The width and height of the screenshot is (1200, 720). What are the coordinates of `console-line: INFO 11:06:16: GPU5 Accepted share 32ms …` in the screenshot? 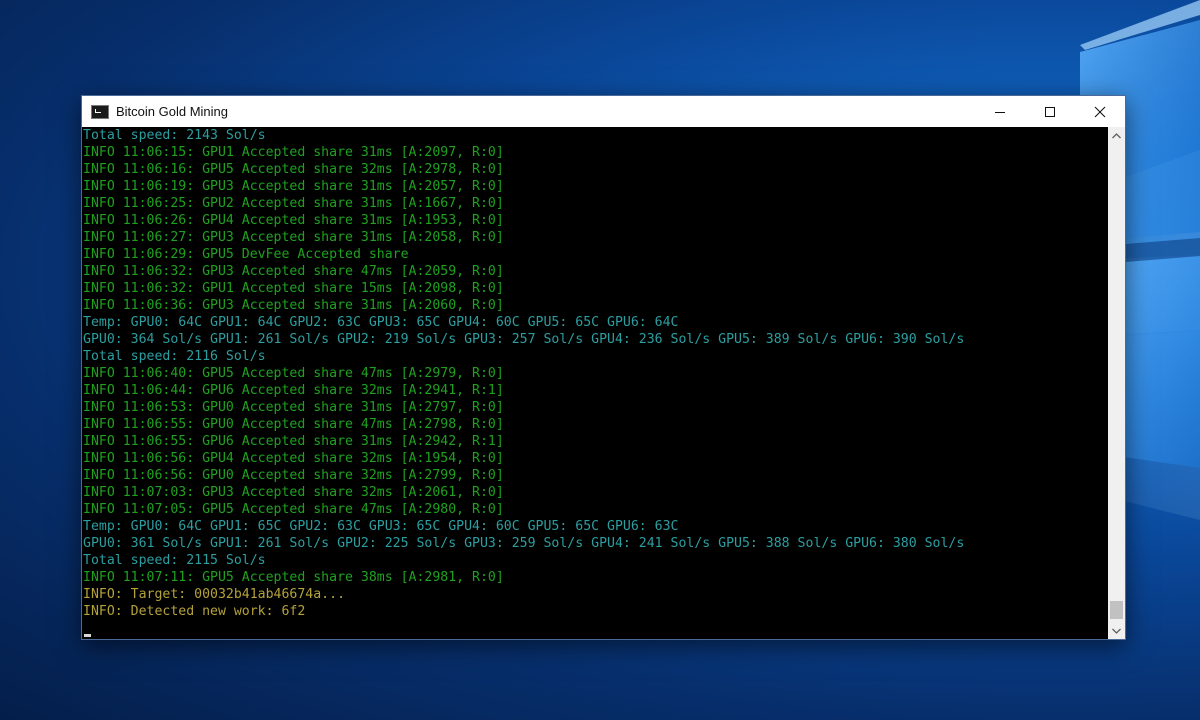 It's located at (293, 169).